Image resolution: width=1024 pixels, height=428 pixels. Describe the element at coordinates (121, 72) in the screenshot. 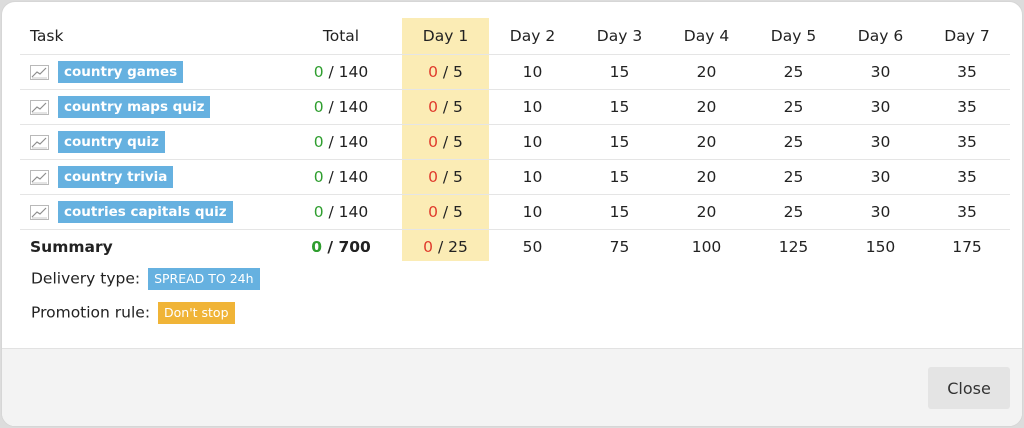

I see `task-tag: country games` at that location.